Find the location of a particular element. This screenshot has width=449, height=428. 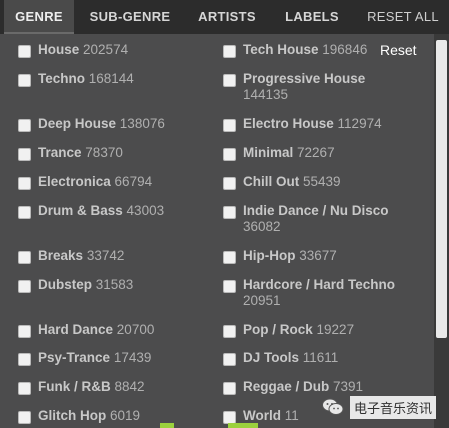

genre-item: DJ Tools 11611 is located at coordinates (313, 358).